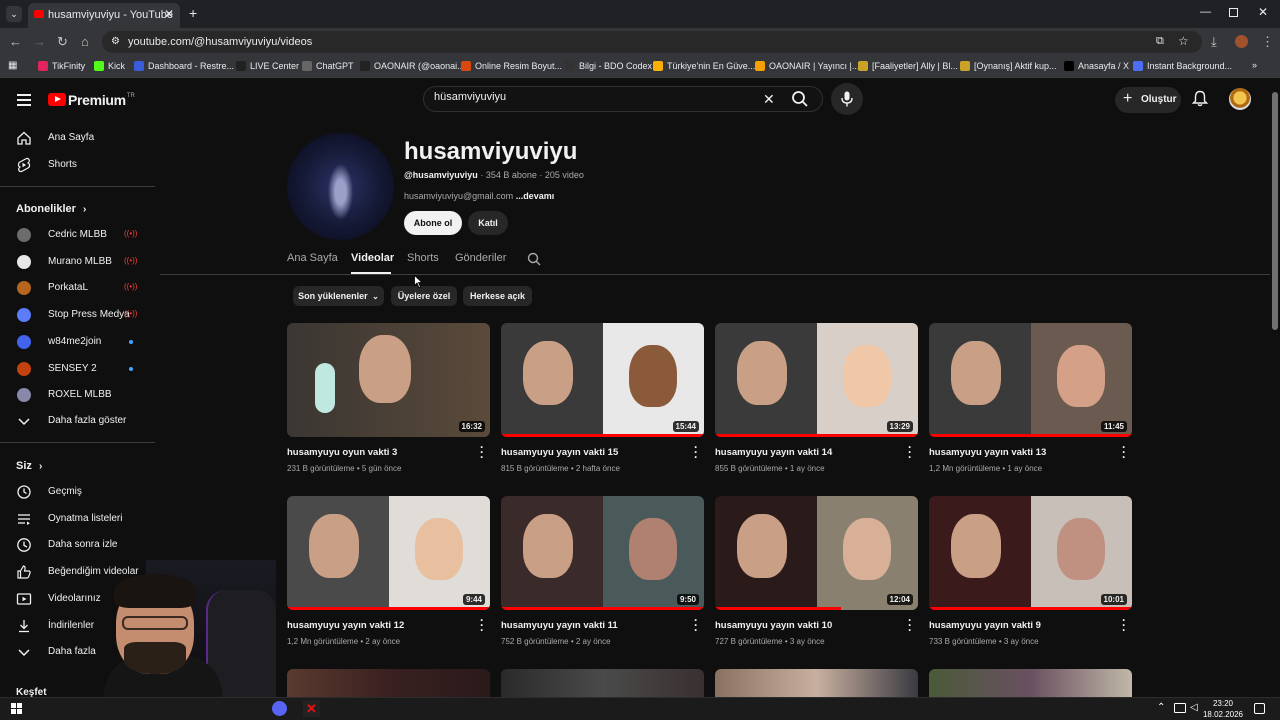 Image resolution: width=1280 pixels, height=720 pixels. I want to click on youtube-premium-logo: PremiumTR, so click(91, 101).